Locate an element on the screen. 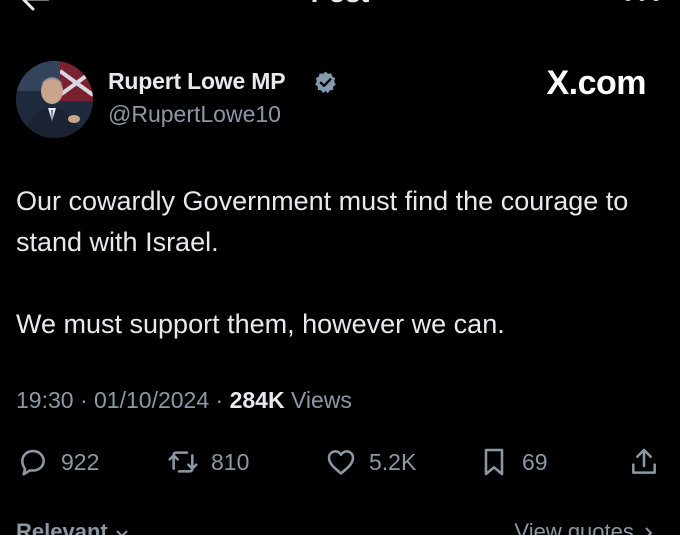 The image size is (680, 535). share-button is located at coordinates (644, 462).